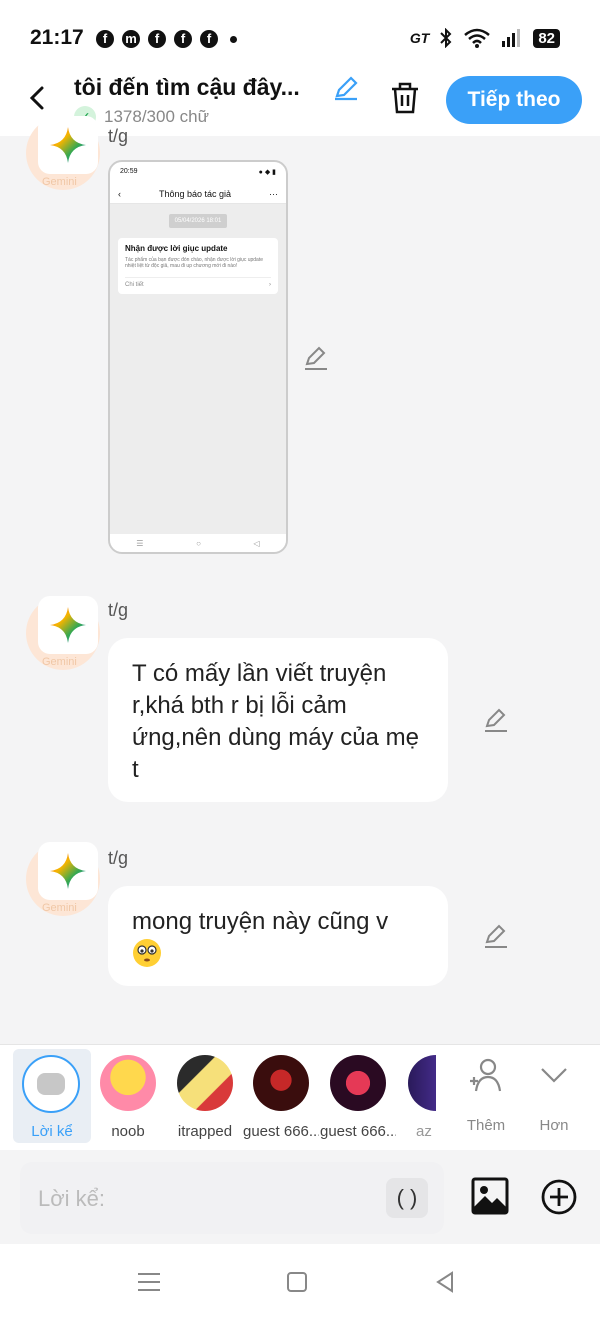 The width and height of the screenshot is (600, 1318). Describe the element at coordinates (405, 98) in the screenshot. I see `delete-button` at that location.